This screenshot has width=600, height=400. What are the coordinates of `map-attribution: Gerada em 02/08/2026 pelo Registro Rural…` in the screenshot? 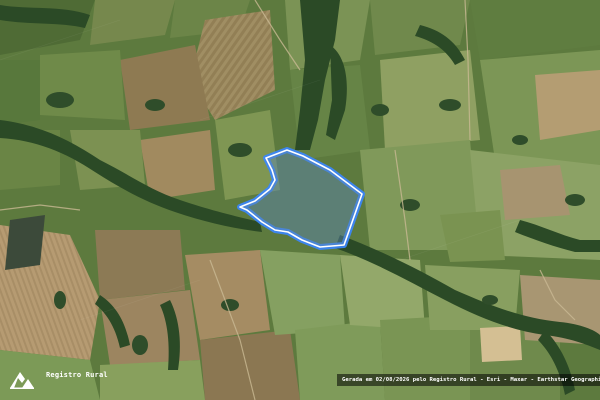 It's located at (468, 380).